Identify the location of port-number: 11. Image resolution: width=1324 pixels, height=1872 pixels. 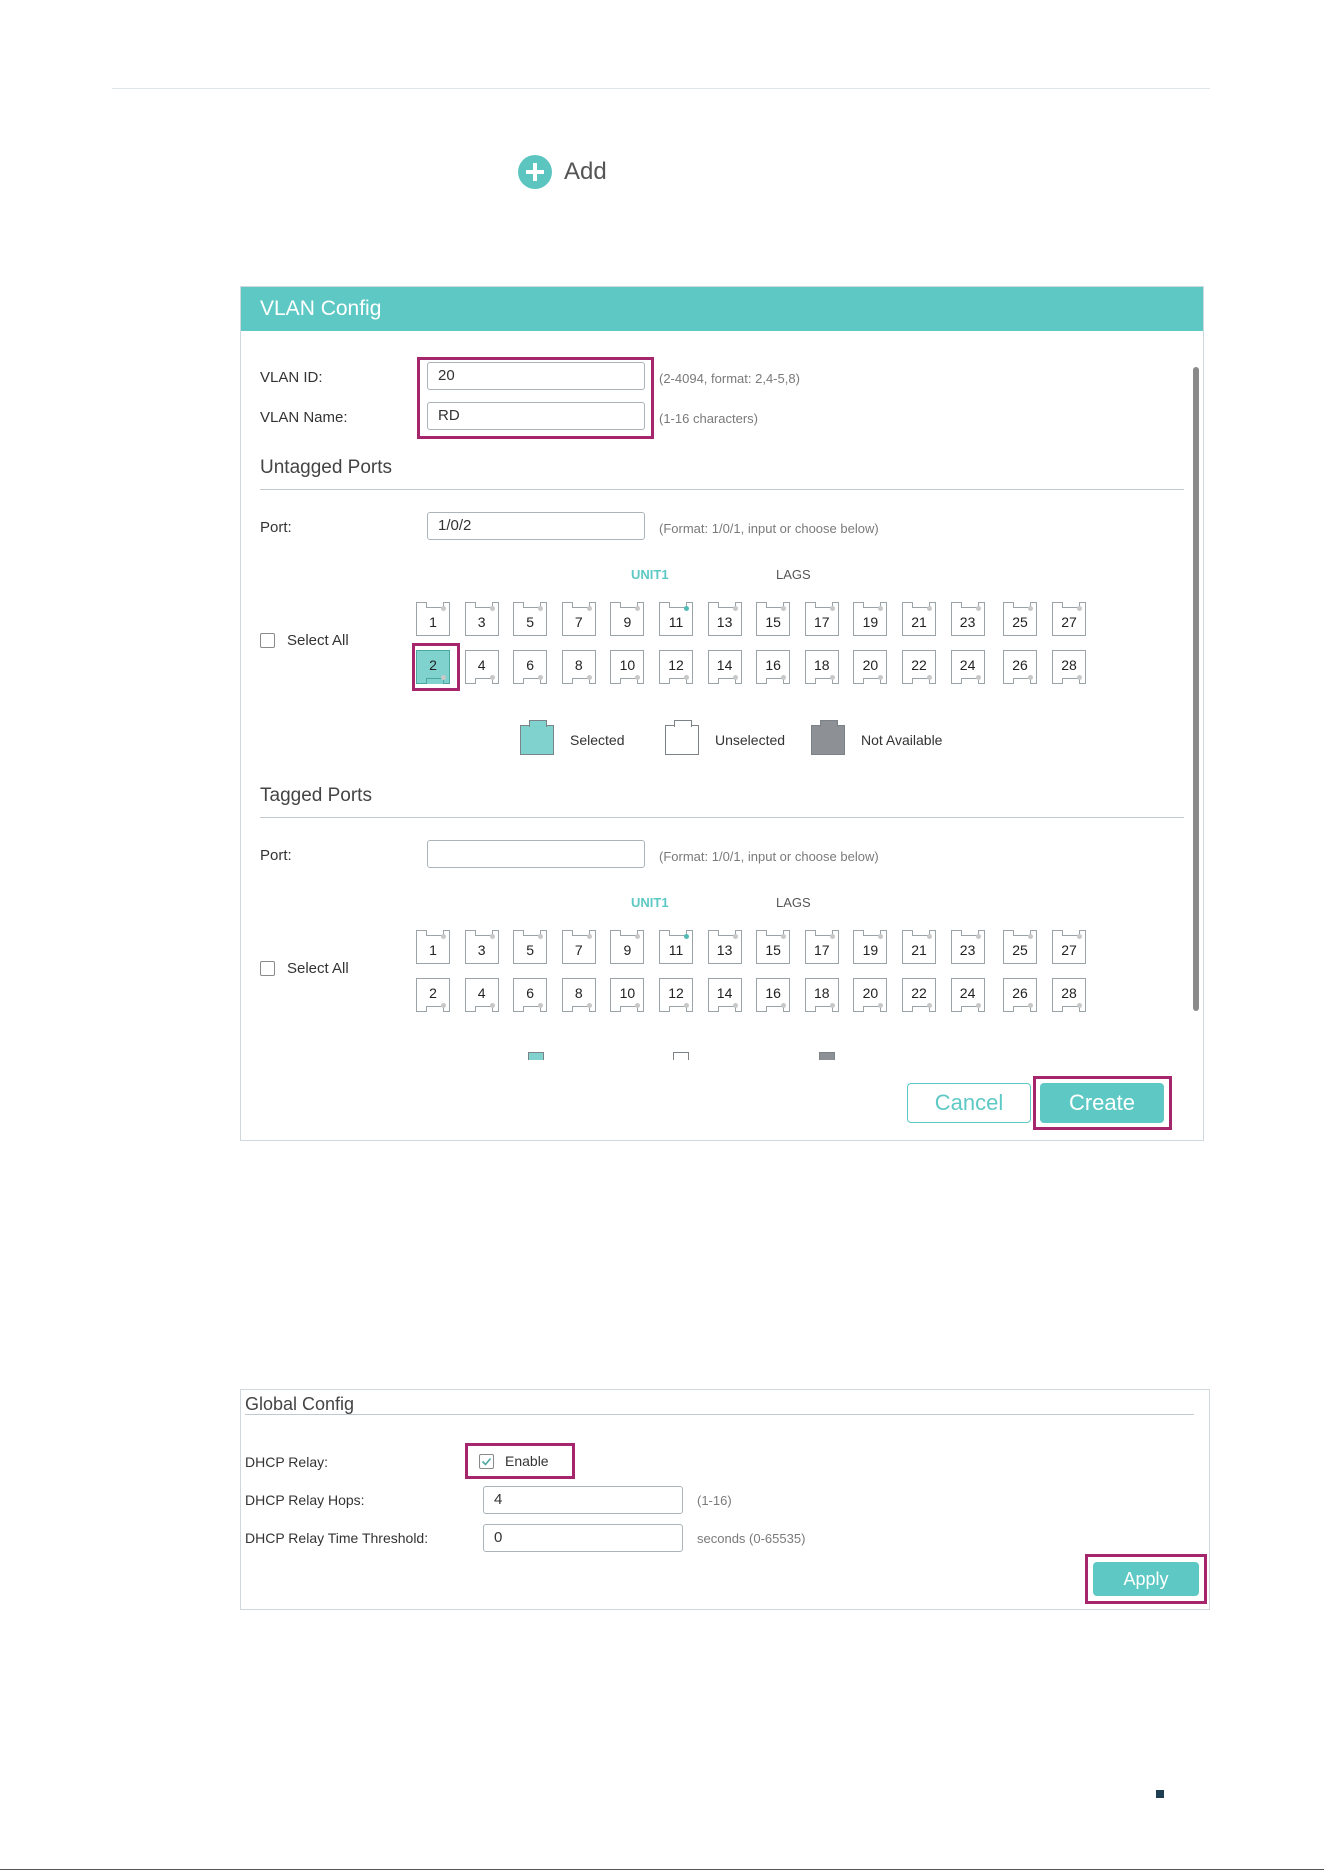
(676, 950).